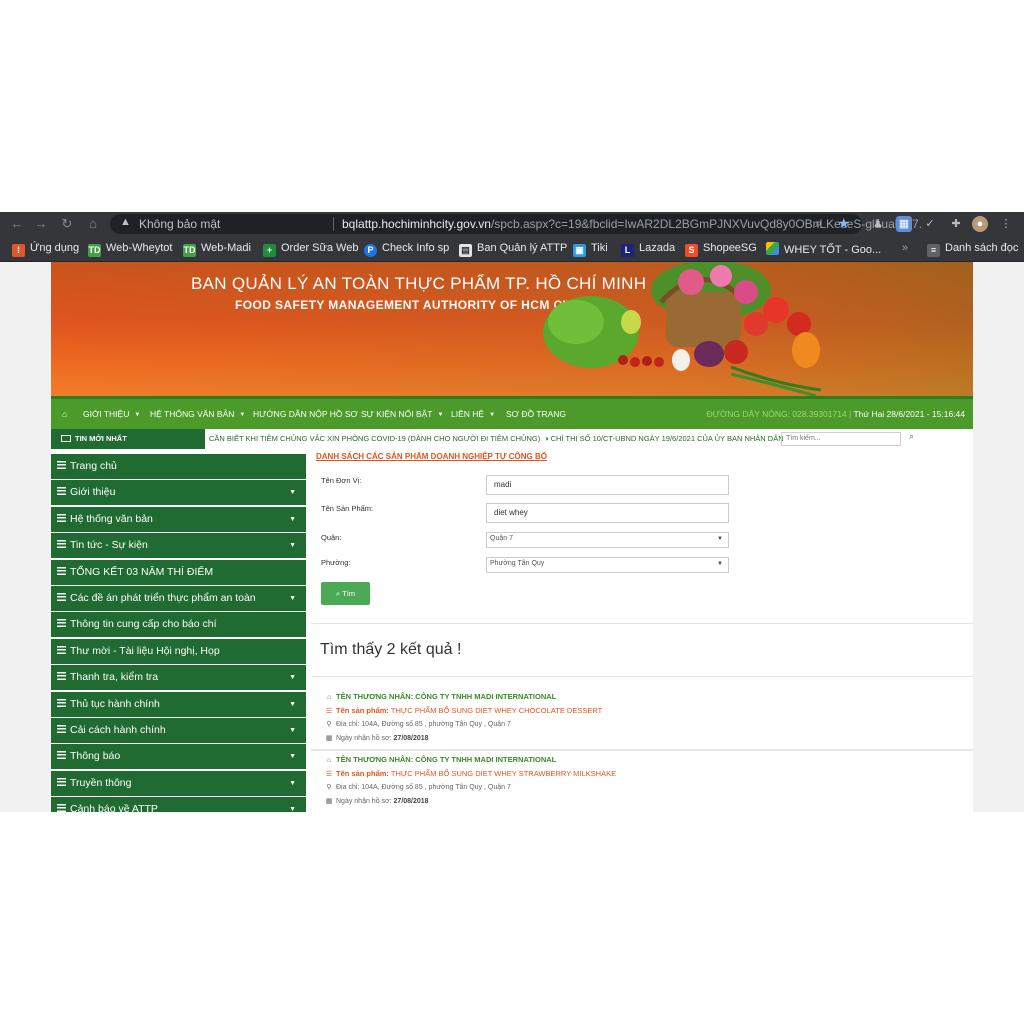 This screenshot has height=1024, width=1024. I want to click on bookmark-star-icon: ★, so click(843, 223).